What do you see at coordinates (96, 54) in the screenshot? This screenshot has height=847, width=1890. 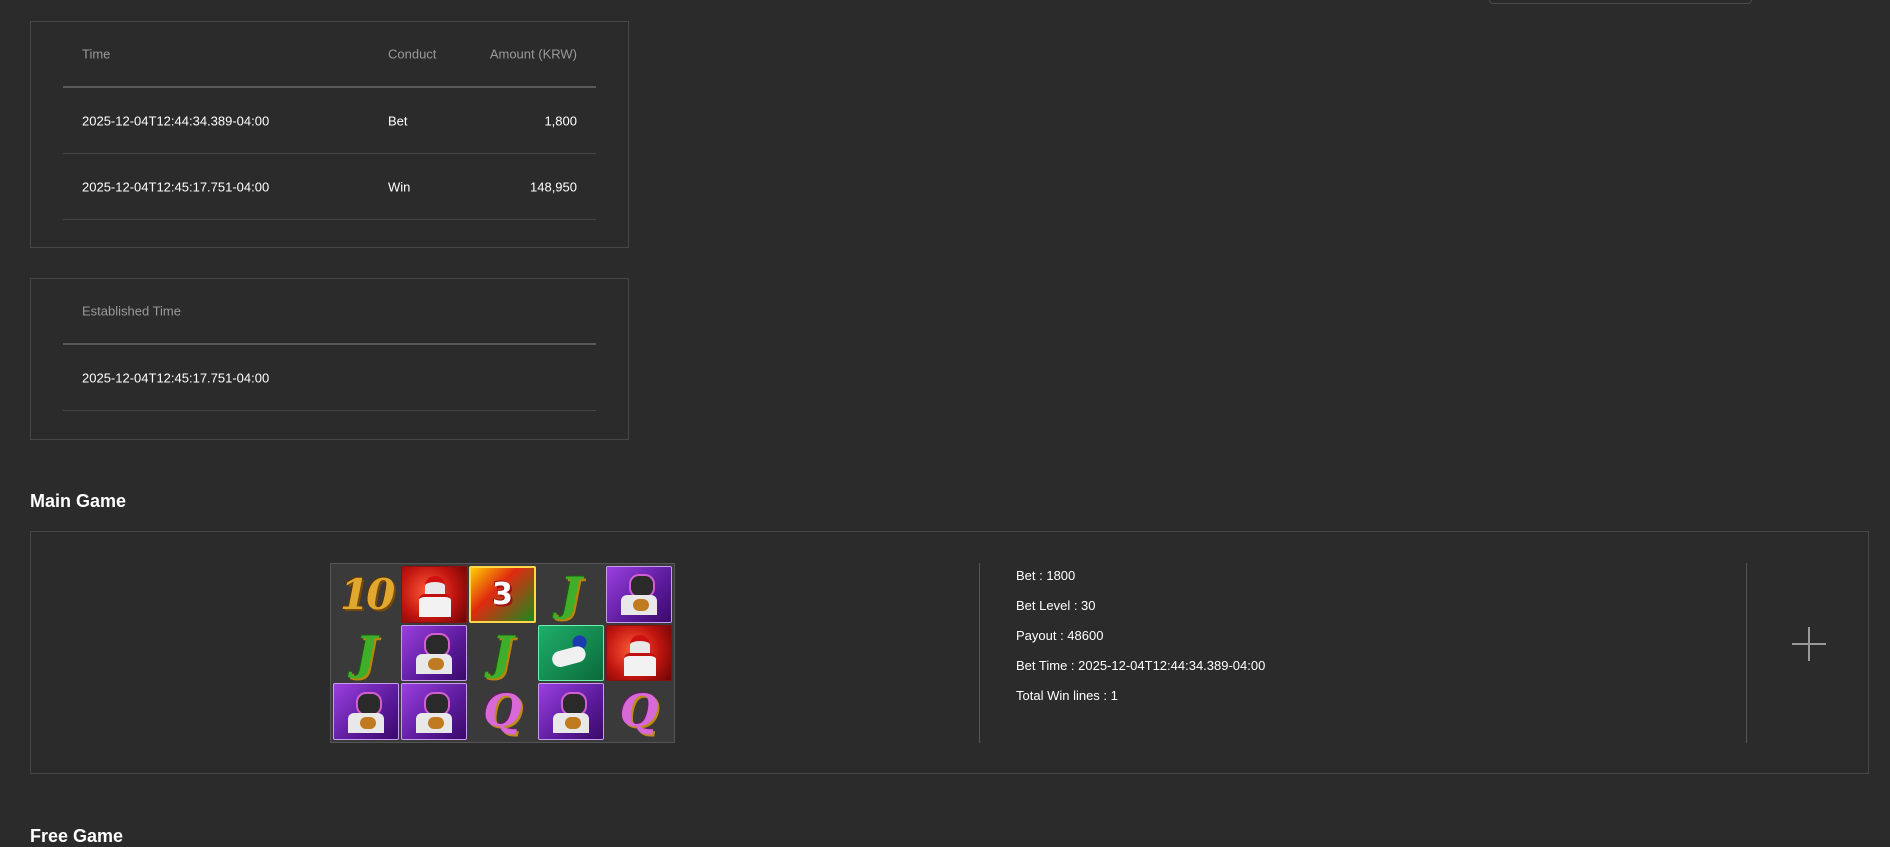 I see `header-time: Time` at bounding box center [96, 54].